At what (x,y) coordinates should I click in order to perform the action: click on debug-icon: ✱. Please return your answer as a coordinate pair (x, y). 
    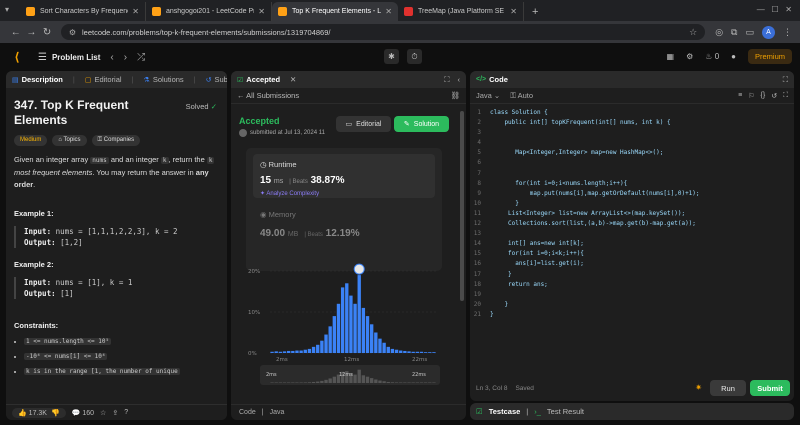
    Looking at the image, I should click on (391, 56).